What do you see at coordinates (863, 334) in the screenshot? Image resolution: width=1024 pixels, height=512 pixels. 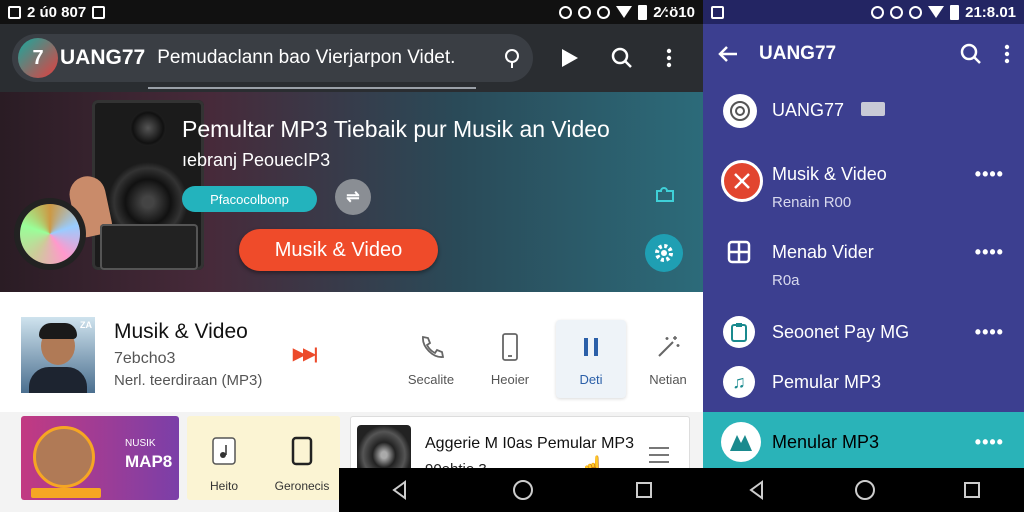 I see `drawer-item-seoonet-pay: Seoonet Pay MG ••••` at bounding box center [863, 334].